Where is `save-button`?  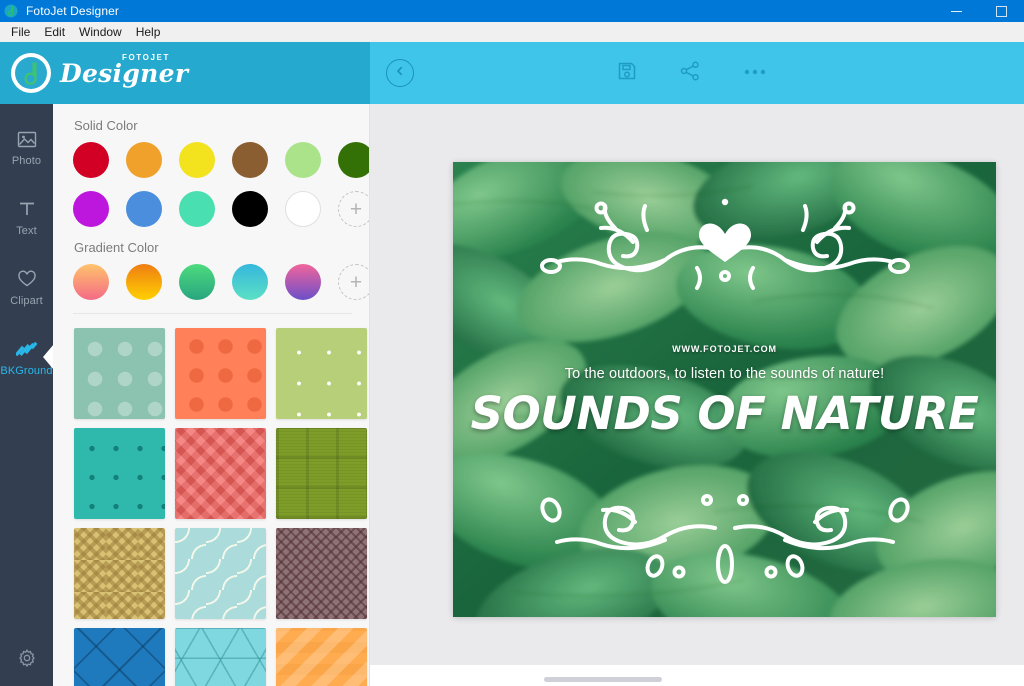
save-button is located at coordinates (627, 73).